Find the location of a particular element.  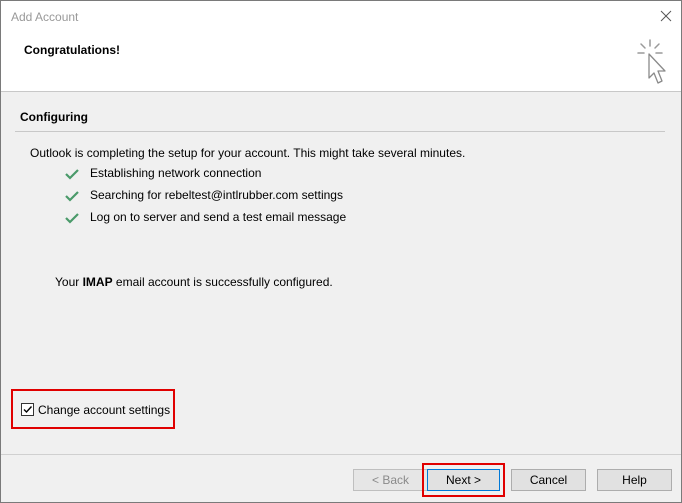

page-title: Congratulations! is located at coordinates (72, 50).